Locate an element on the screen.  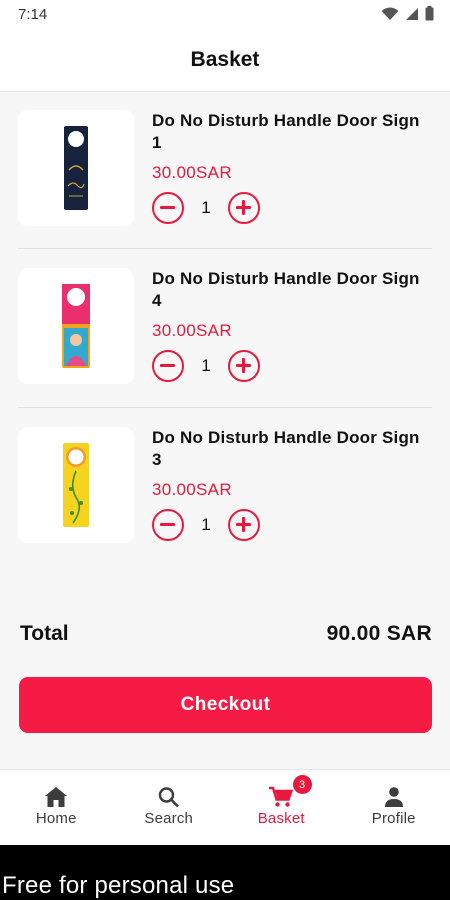
signal-icon is located at coordinates (412, 13).